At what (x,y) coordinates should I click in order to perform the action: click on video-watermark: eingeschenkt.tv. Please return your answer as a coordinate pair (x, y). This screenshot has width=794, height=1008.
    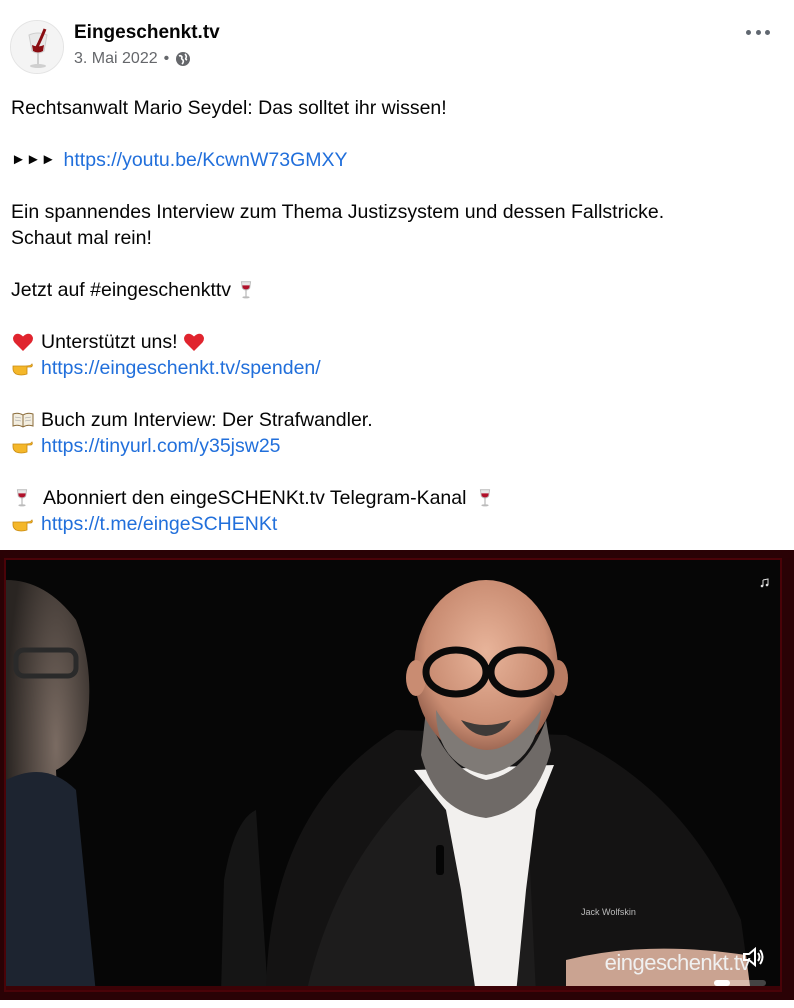
    Looking at the image, I should click on (677, 962).